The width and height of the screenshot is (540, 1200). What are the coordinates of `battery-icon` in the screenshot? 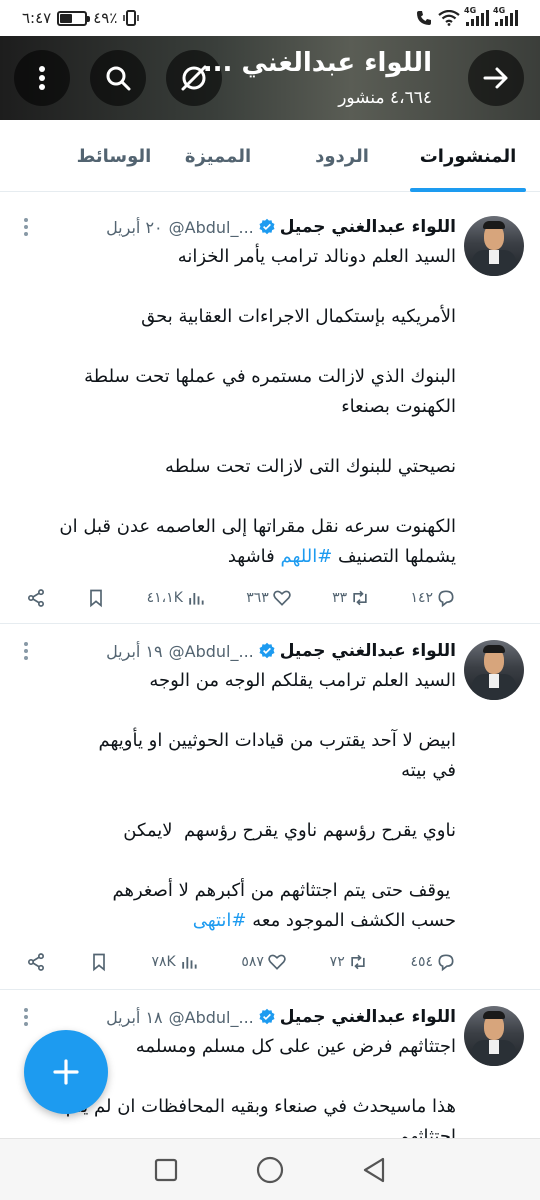 It's located at (74, 18).